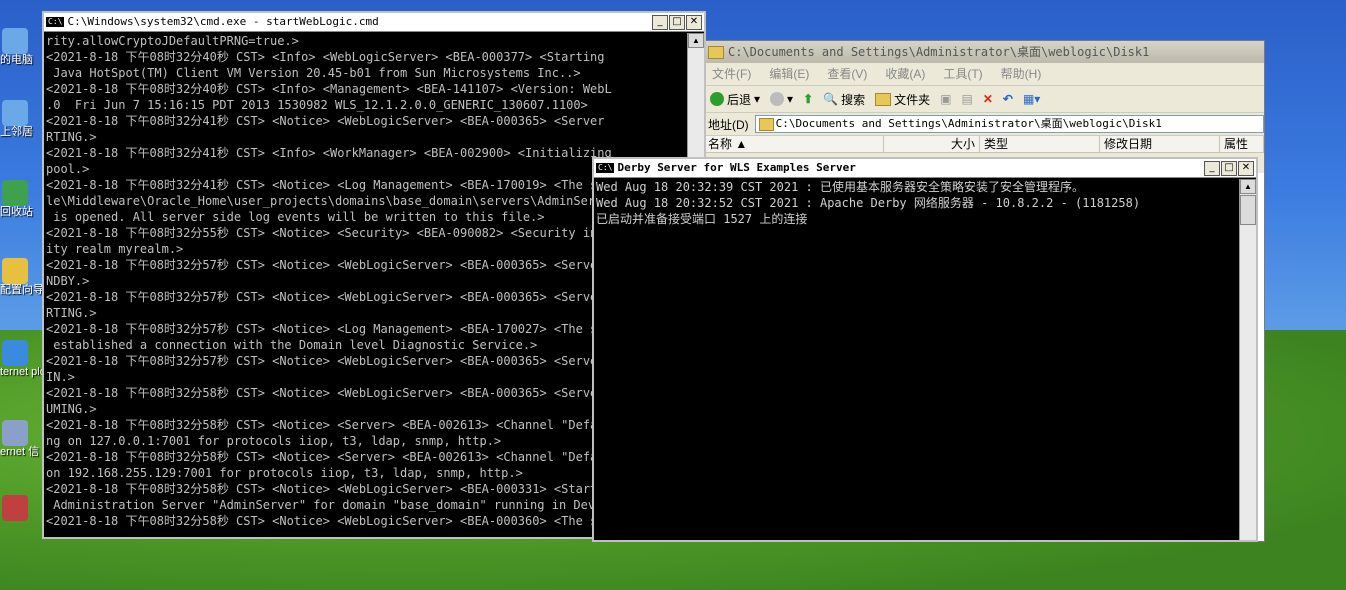 The image size is (1346, 590). What do you see at coordinates (15, 271) in the screenshot?
I see `help-icon` at bounding box center [15, 271].